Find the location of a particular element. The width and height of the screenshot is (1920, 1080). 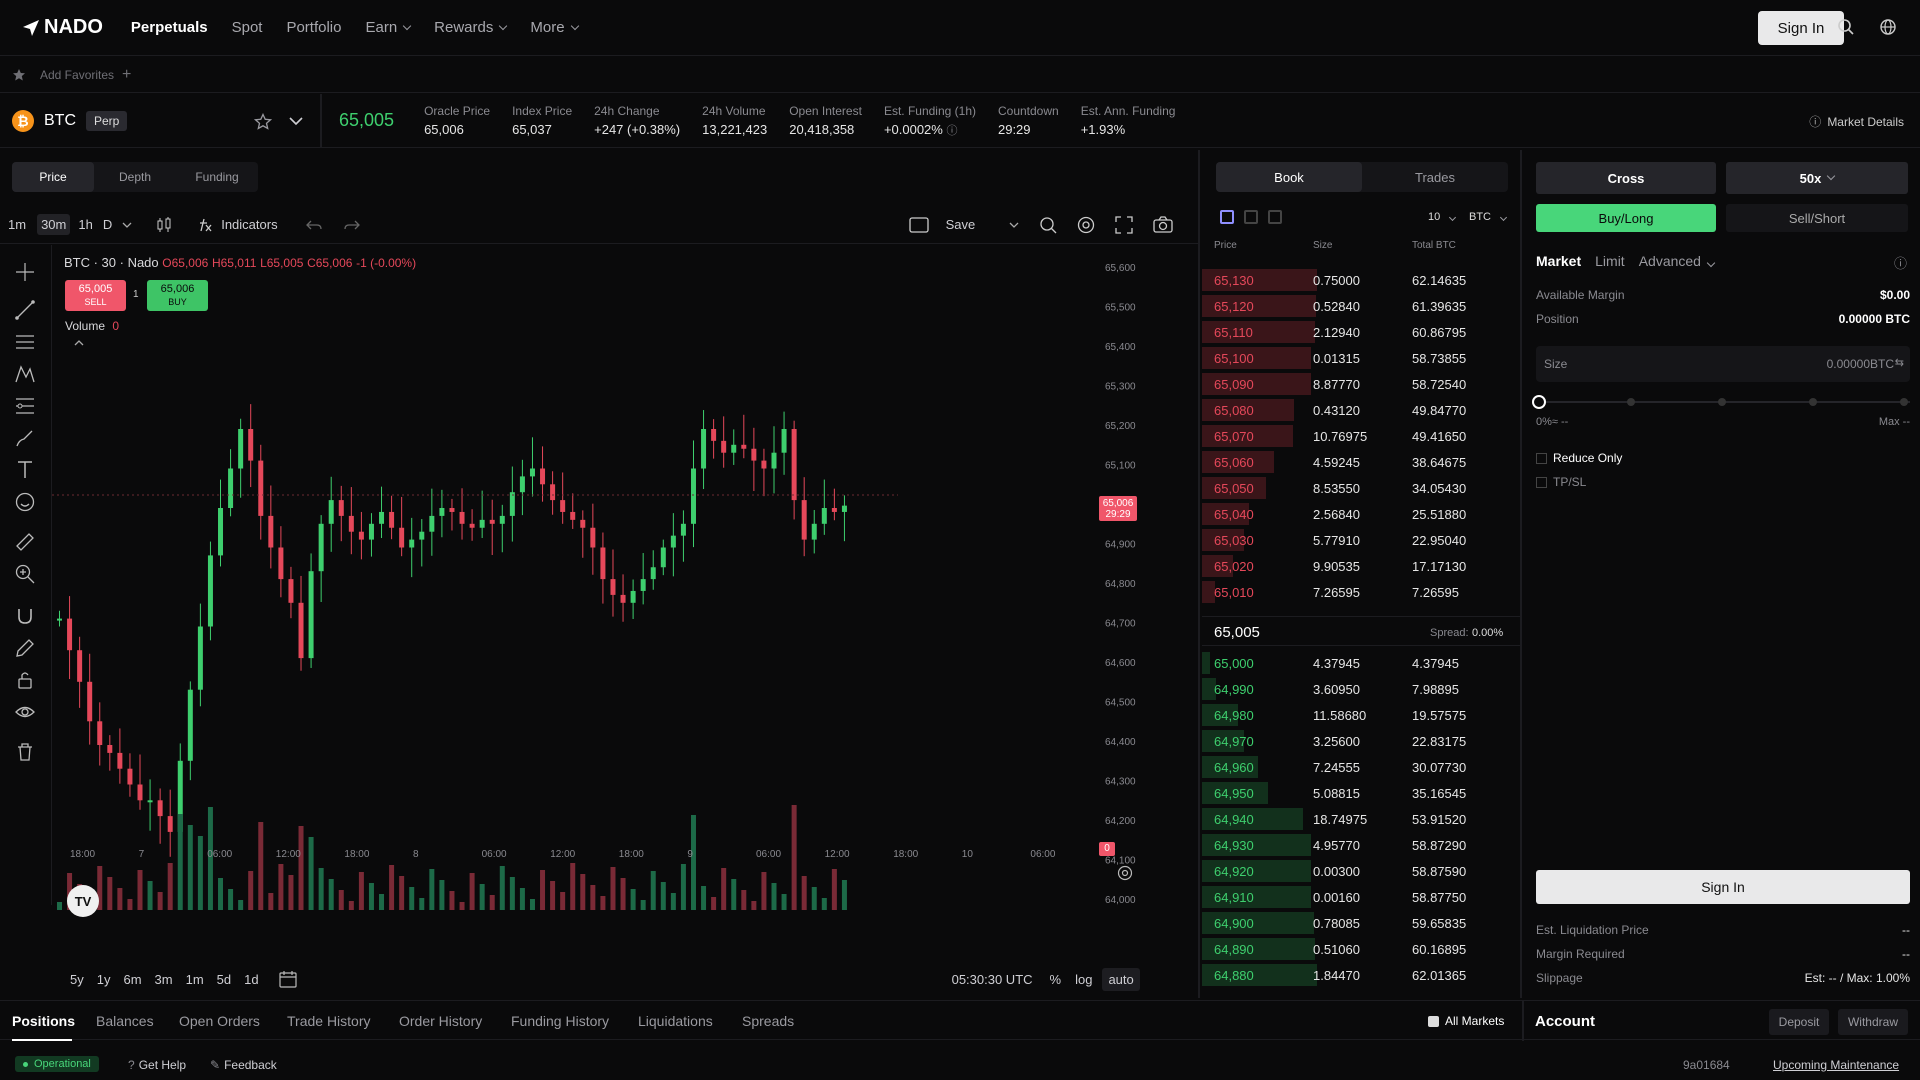

range-5y: 5y is located at coordinates (77, 979).